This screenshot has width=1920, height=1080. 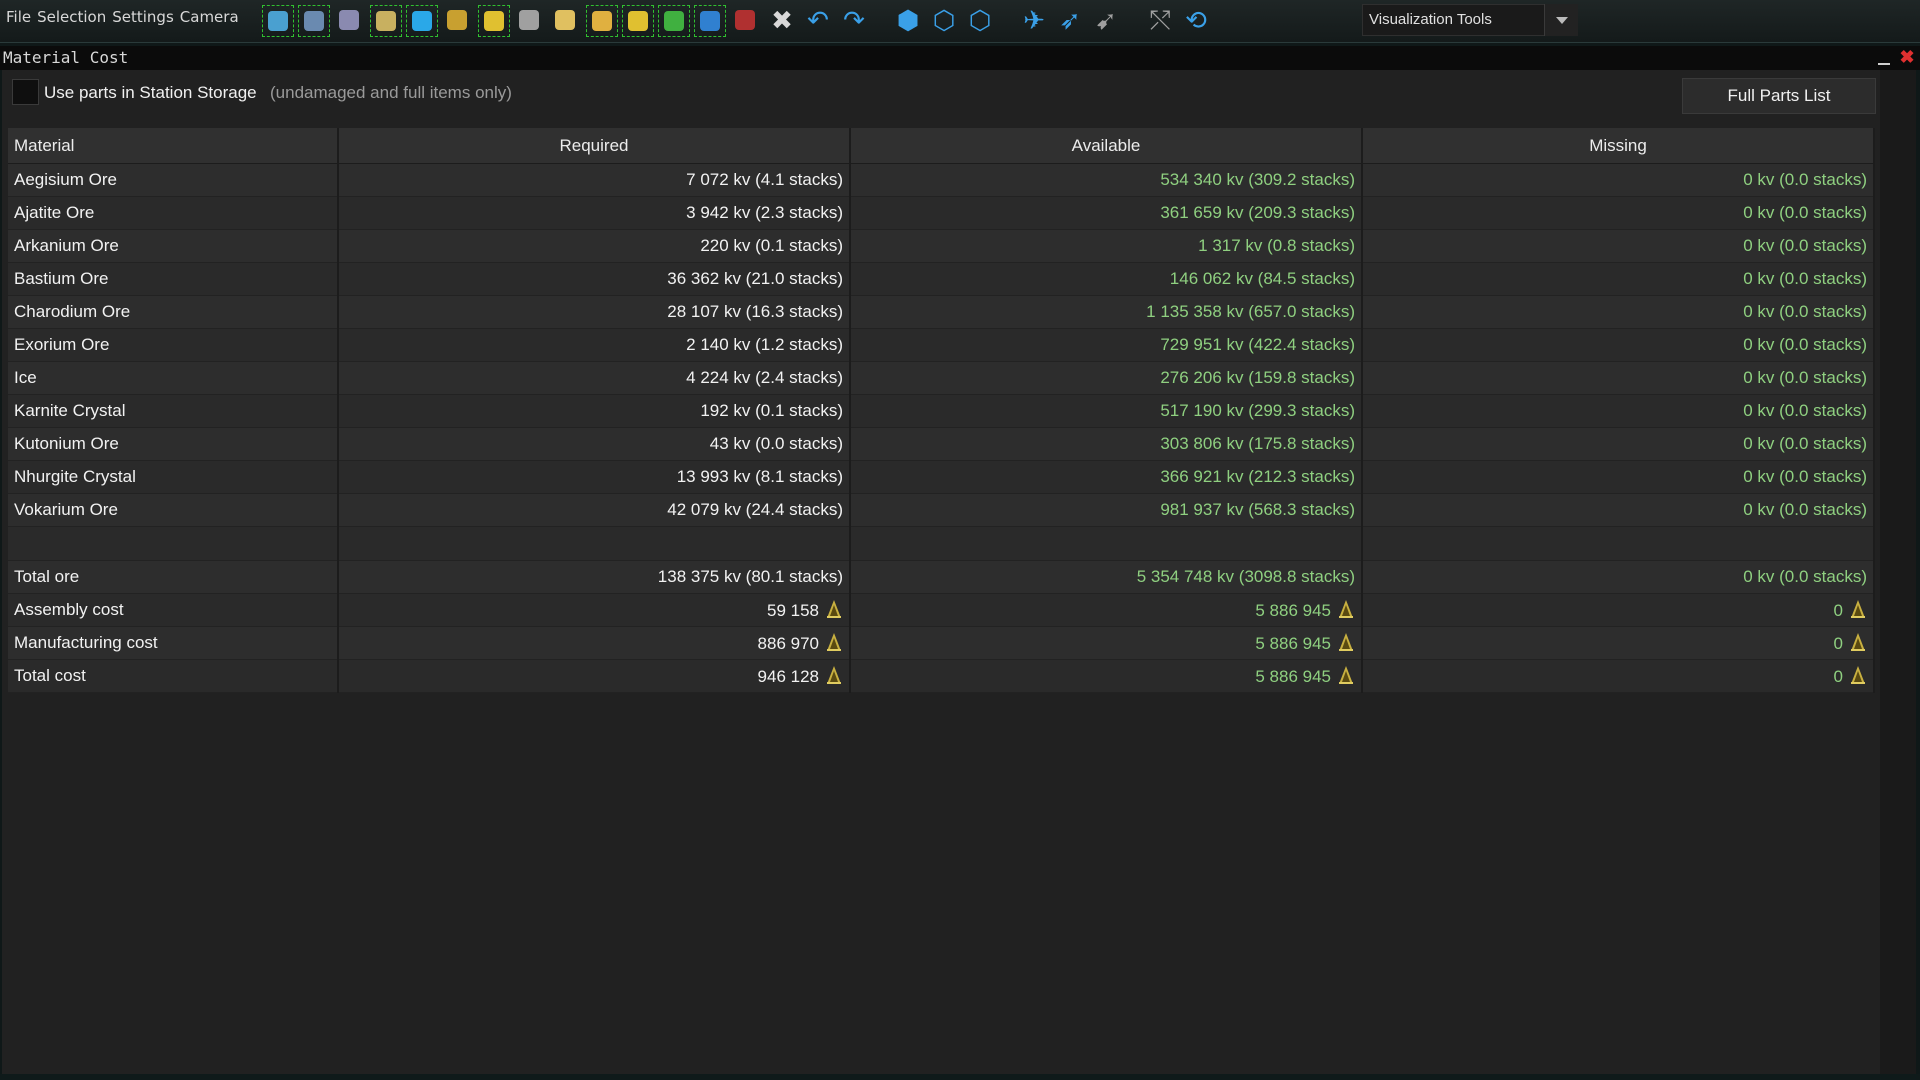 I want to click on blueprint-view-icon-glyph, so click(x=278, y=21).